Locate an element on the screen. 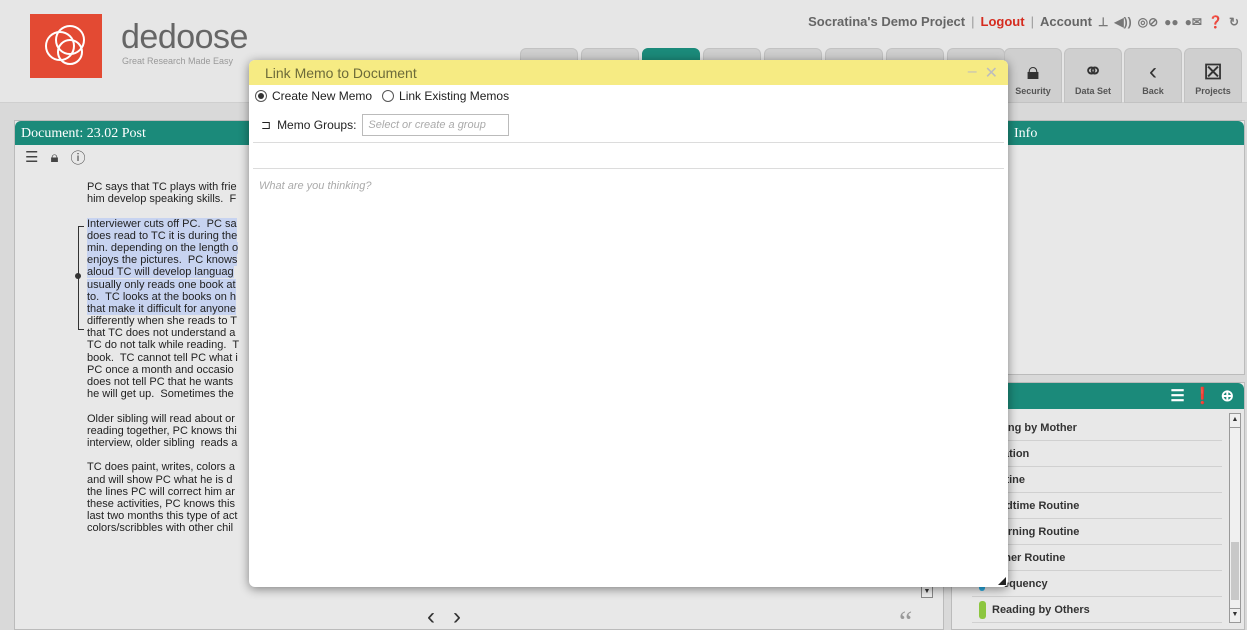 The height and width of the screenshot is (630, 1247). highlighted-excerpt: Interviewer cuts off PC. PC sa is located at coordinates (162, 223).